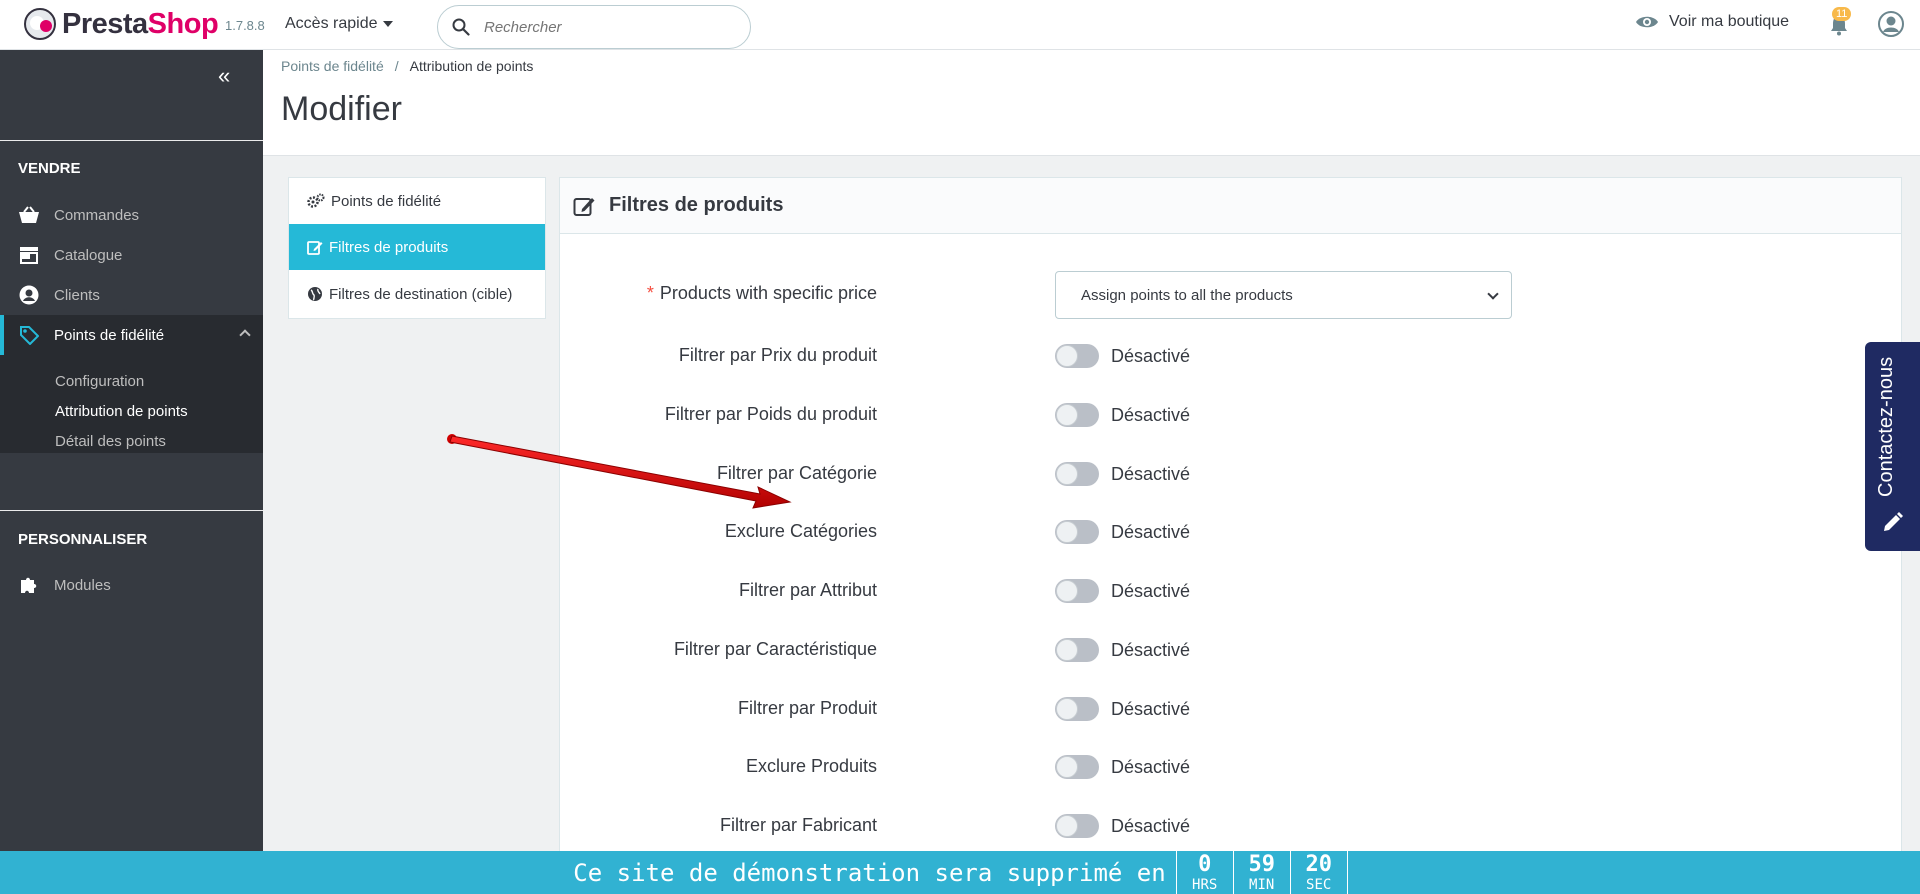 The width and height of the screenshot is (1920, 894). What do you see at coordinates (332, 66) in the screenshot?
I see `breadcrumb-parent: Points de fidélité` at bounding box center [332, 66].